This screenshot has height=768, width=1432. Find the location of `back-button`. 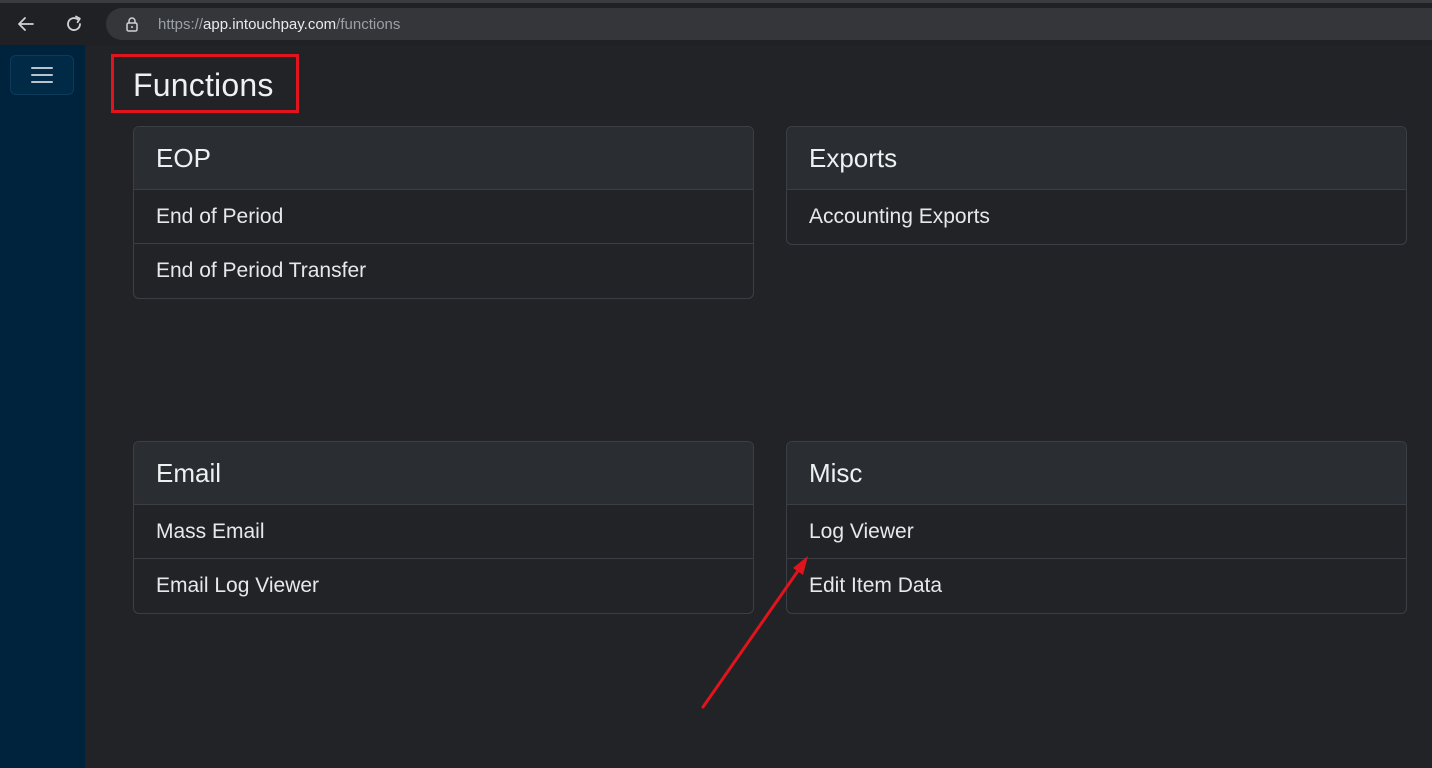

back-button is located at coordinates (26, 24).